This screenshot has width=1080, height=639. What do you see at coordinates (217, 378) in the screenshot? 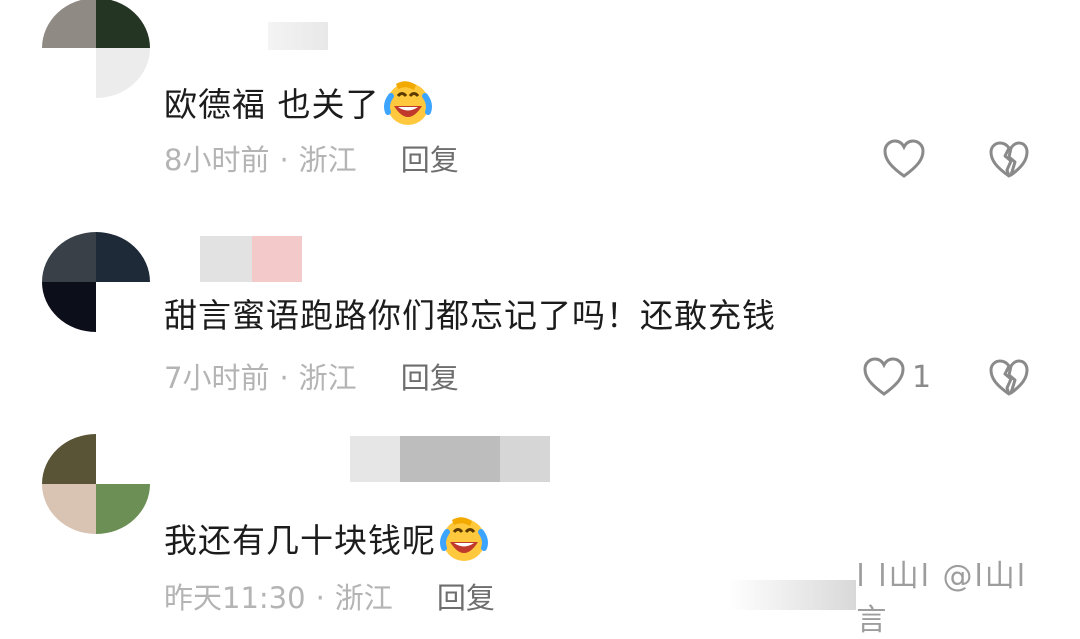
I see `comment-time: 7小时前` at bounding box center [217, 378].